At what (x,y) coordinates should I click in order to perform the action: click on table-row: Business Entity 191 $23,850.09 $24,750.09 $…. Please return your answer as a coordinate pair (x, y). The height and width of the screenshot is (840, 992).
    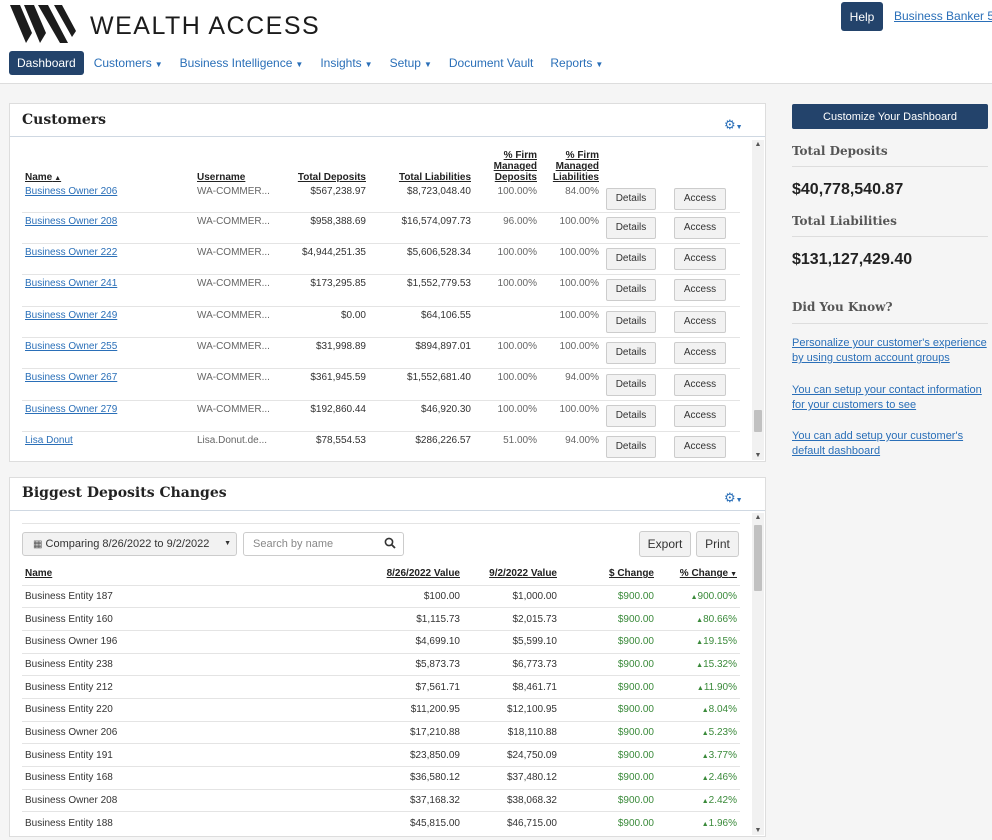
    Looking at the image, I should click on (381, 755).